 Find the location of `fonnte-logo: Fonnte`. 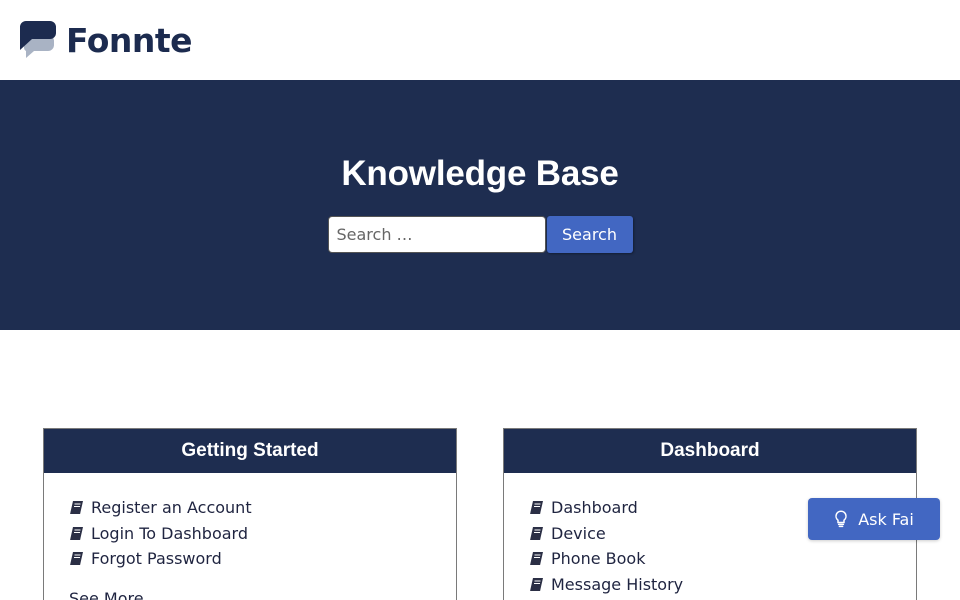

fonnte-logo: Fonnte is located at coordinates (106, 40).